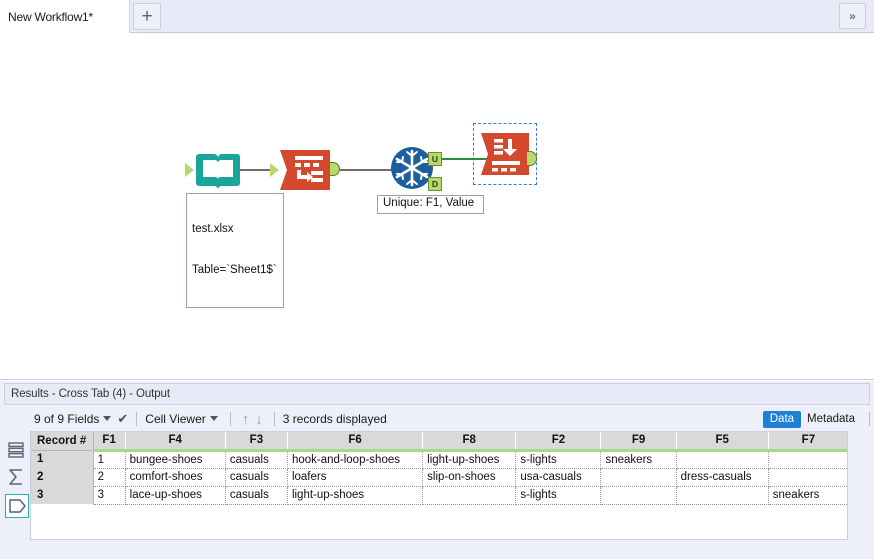 The image size is (874, 559). I want to click on arrow-down-icon: ↓, so click(259, 419).